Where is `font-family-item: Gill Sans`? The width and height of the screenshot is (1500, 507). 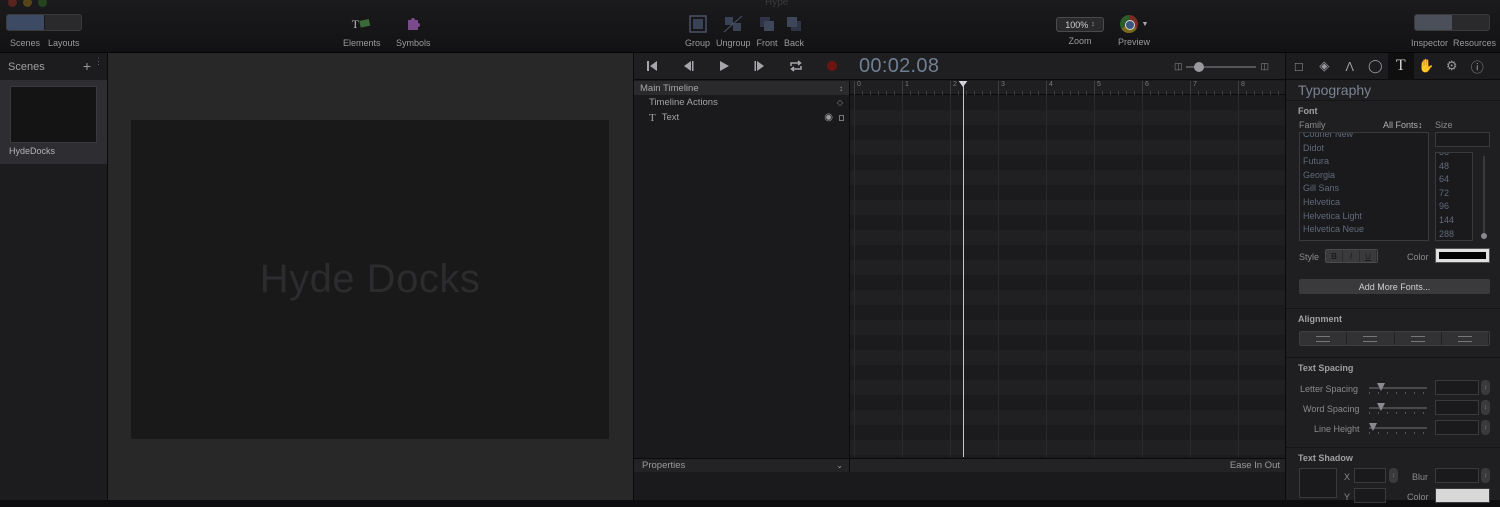
font-family-item: Gill Sans is located at coordinates (1365, 189).